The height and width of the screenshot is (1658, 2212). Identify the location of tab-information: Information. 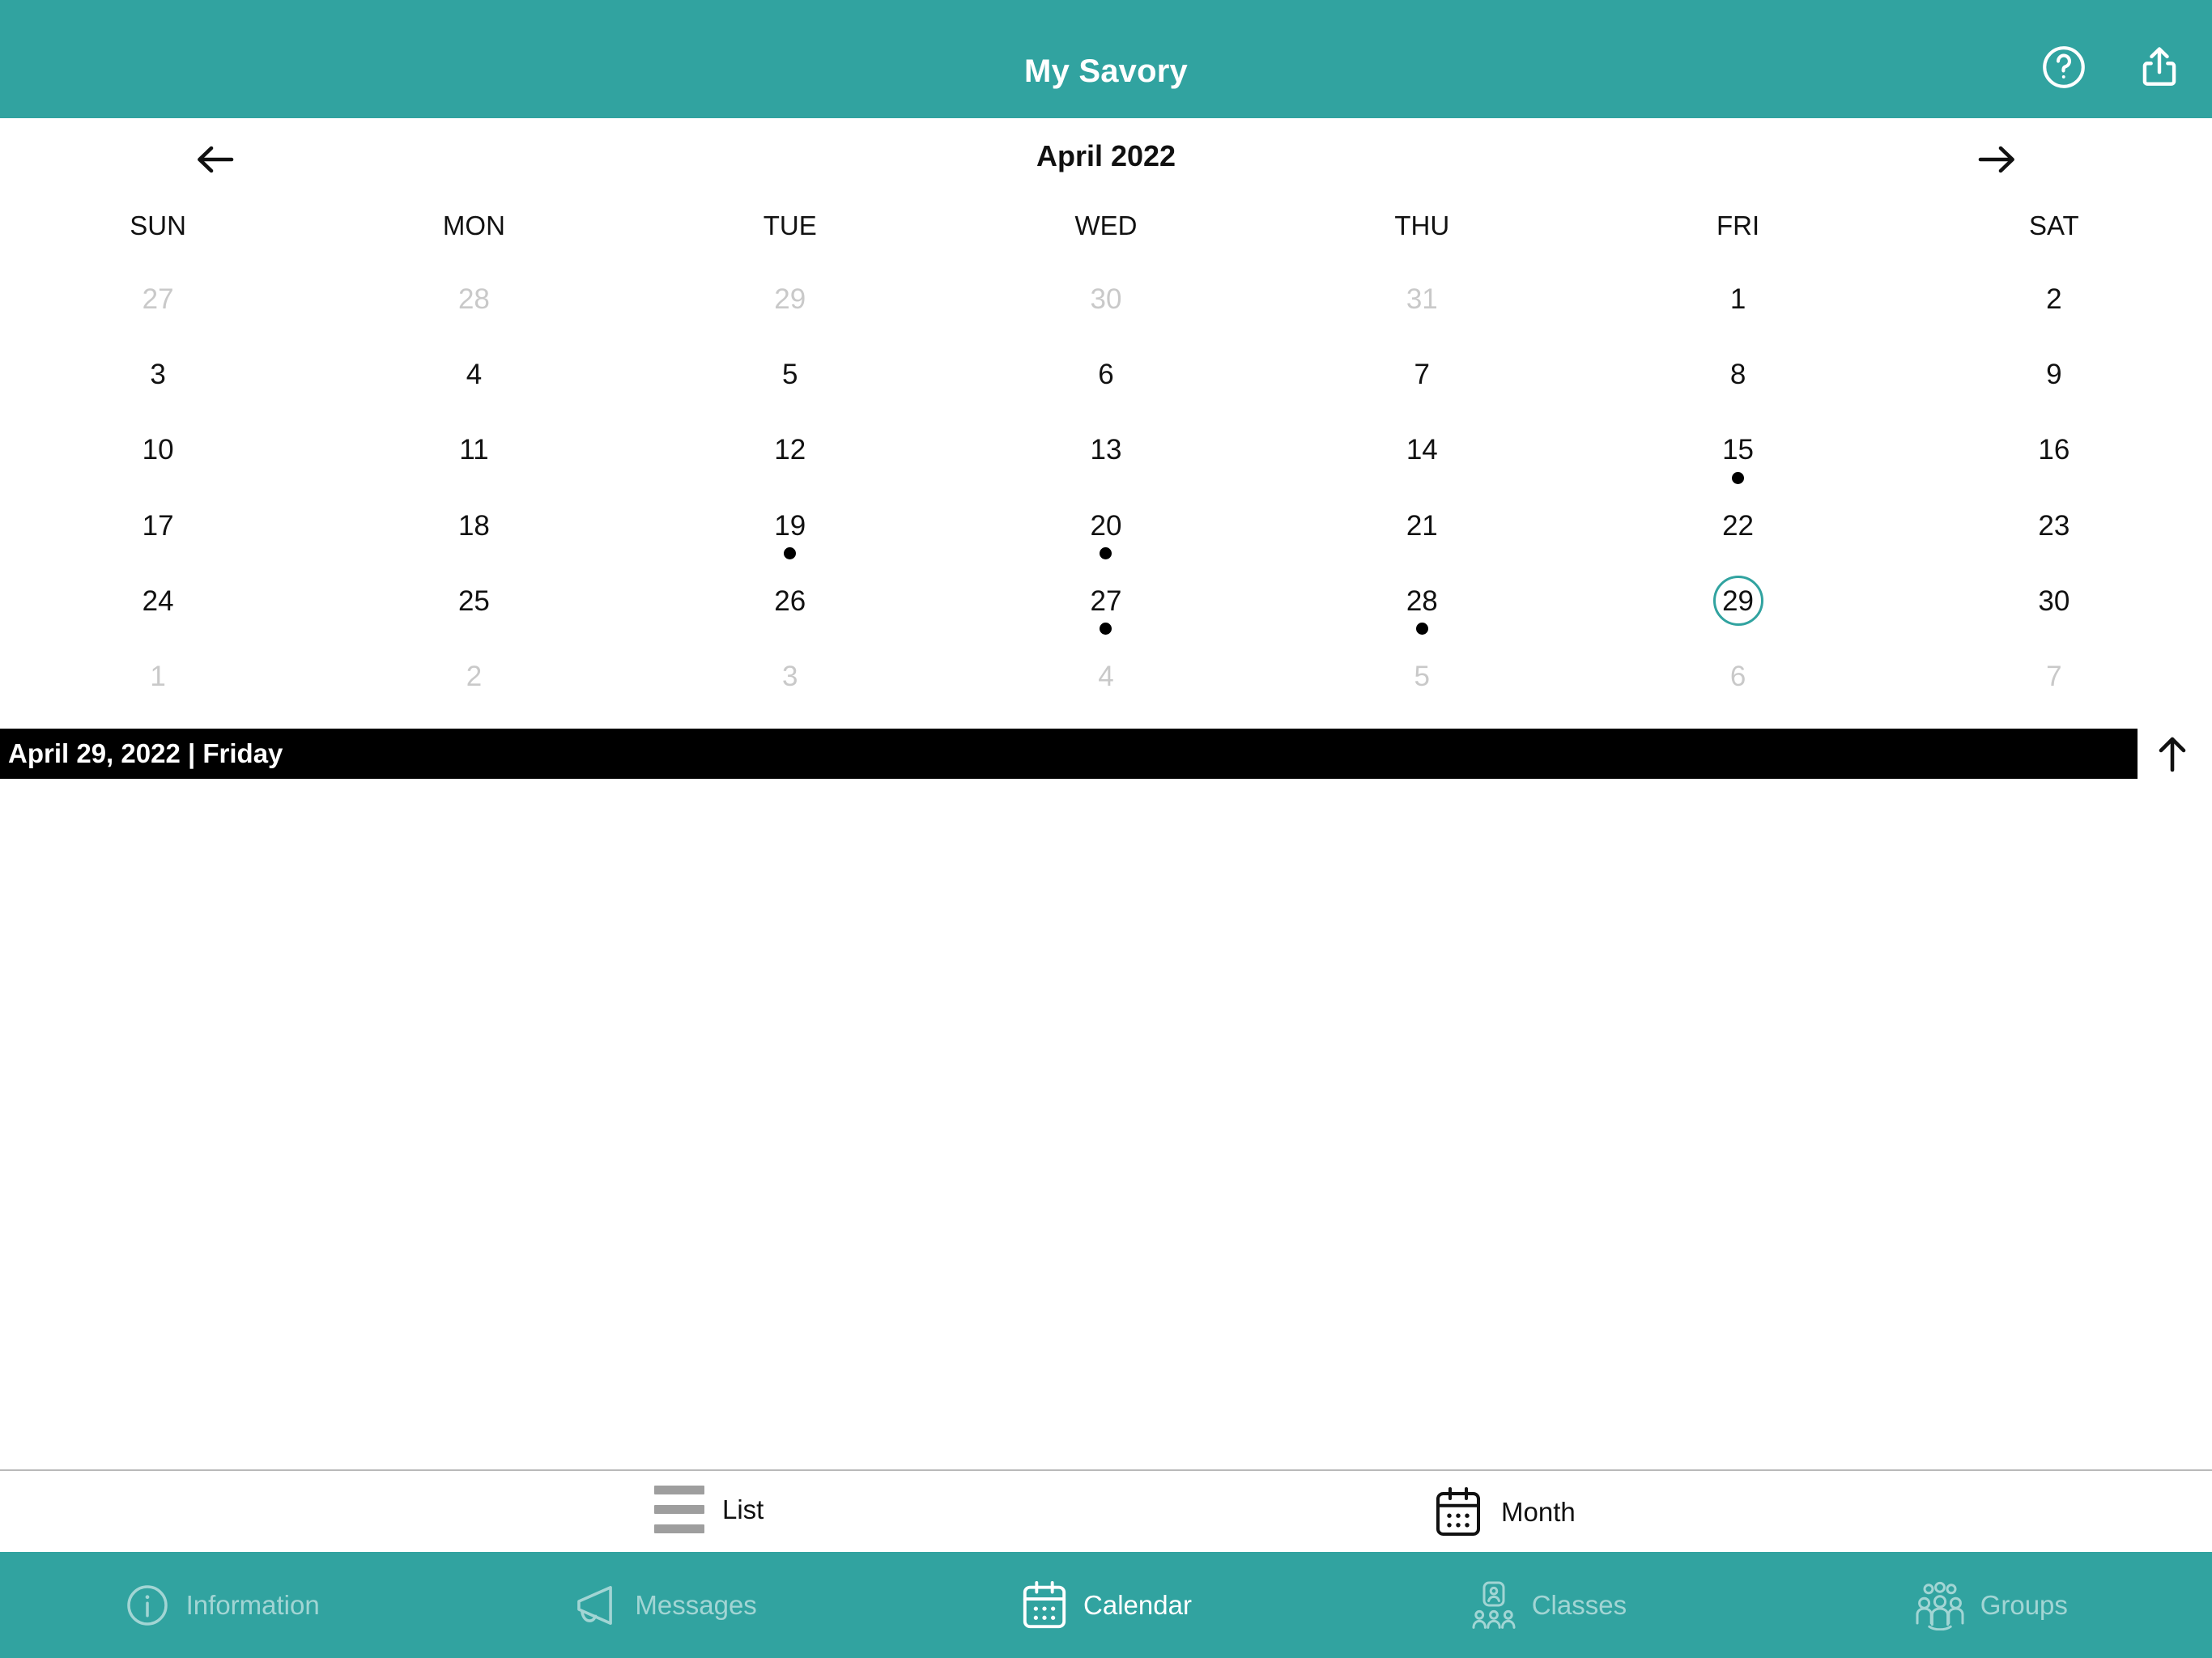
(221, 1605).